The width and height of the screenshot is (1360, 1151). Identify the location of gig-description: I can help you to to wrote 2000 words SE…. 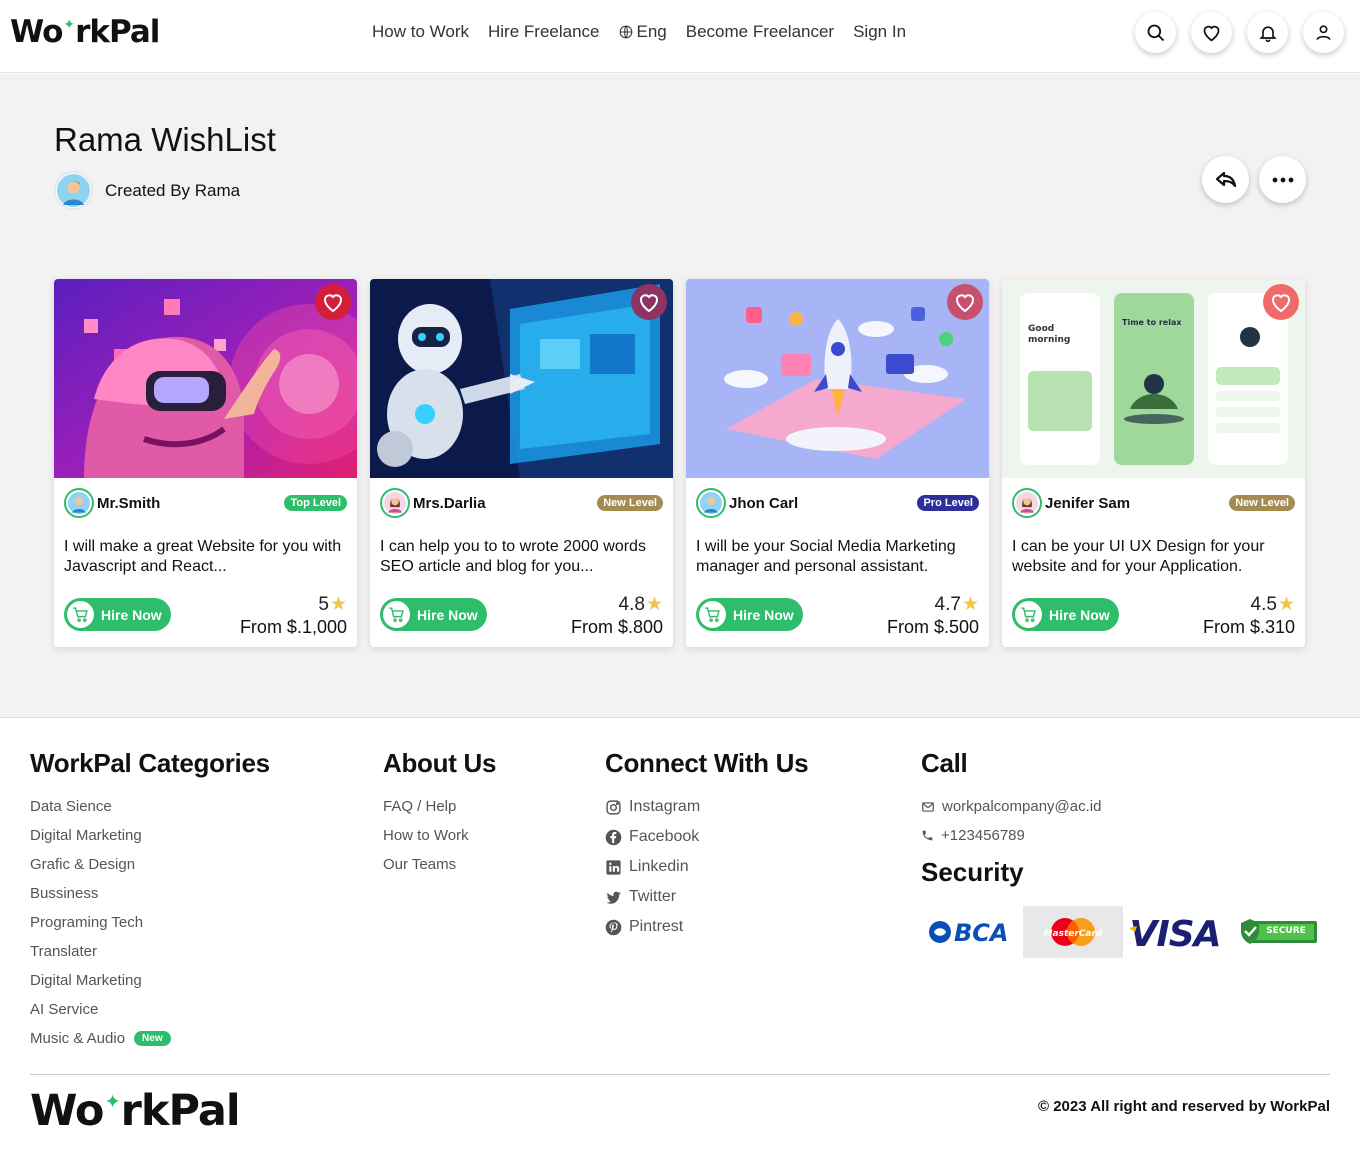
(522, 557).